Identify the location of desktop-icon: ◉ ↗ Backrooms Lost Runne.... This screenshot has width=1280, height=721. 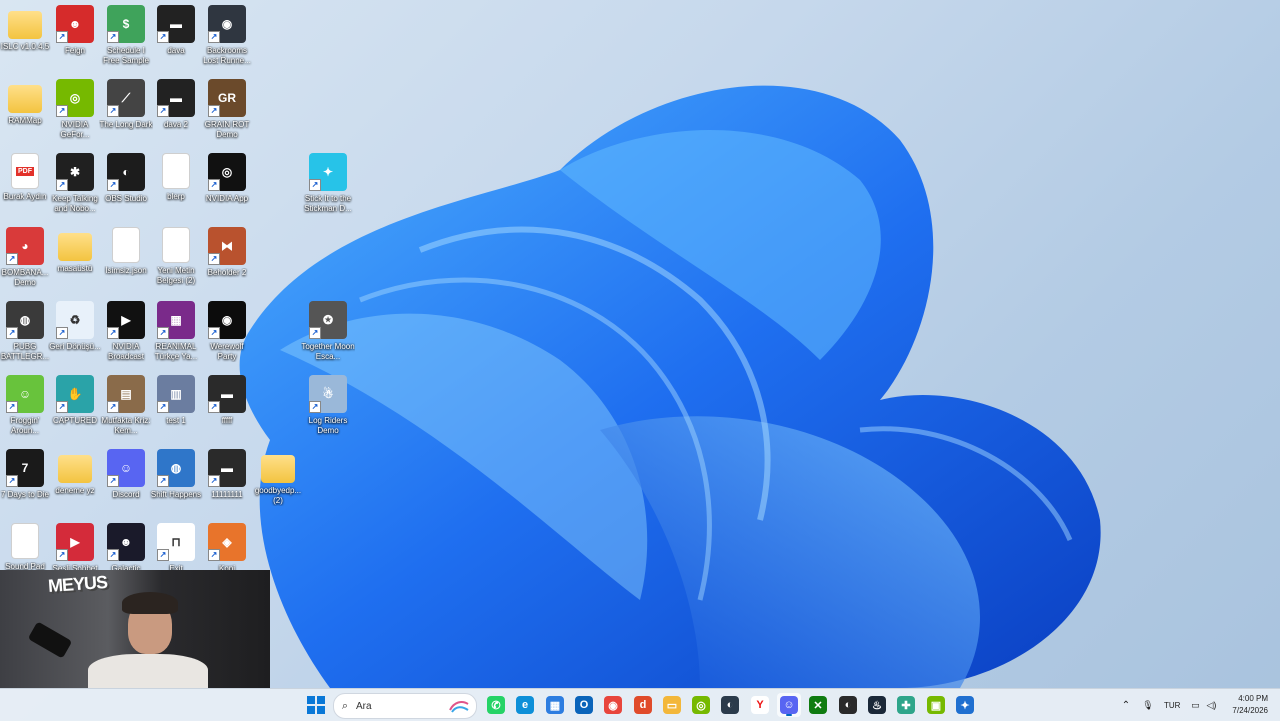
(227, 35).